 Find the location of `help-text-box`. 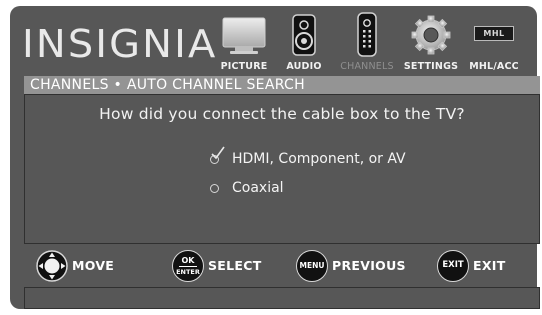

help-text-box is located at coordinates (282, 298).